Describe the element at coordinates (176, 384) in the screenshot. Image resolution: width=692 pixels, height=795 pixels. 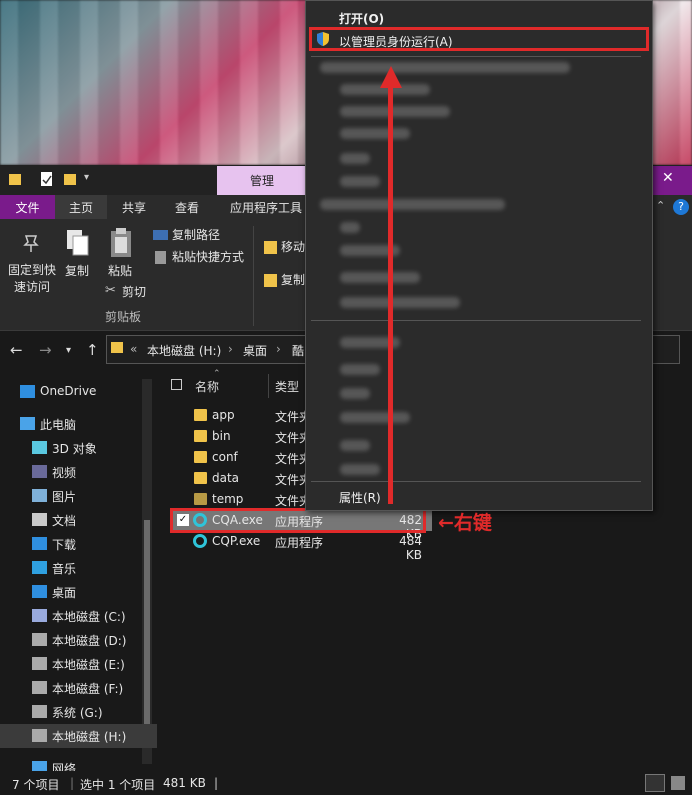
I see `select-all-checkbox` at that location.